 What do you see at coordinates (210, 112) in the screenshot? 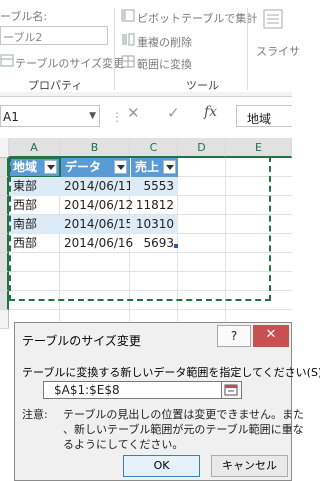
I see `insert-function-icon: fx` at bounding box center [210, 112].